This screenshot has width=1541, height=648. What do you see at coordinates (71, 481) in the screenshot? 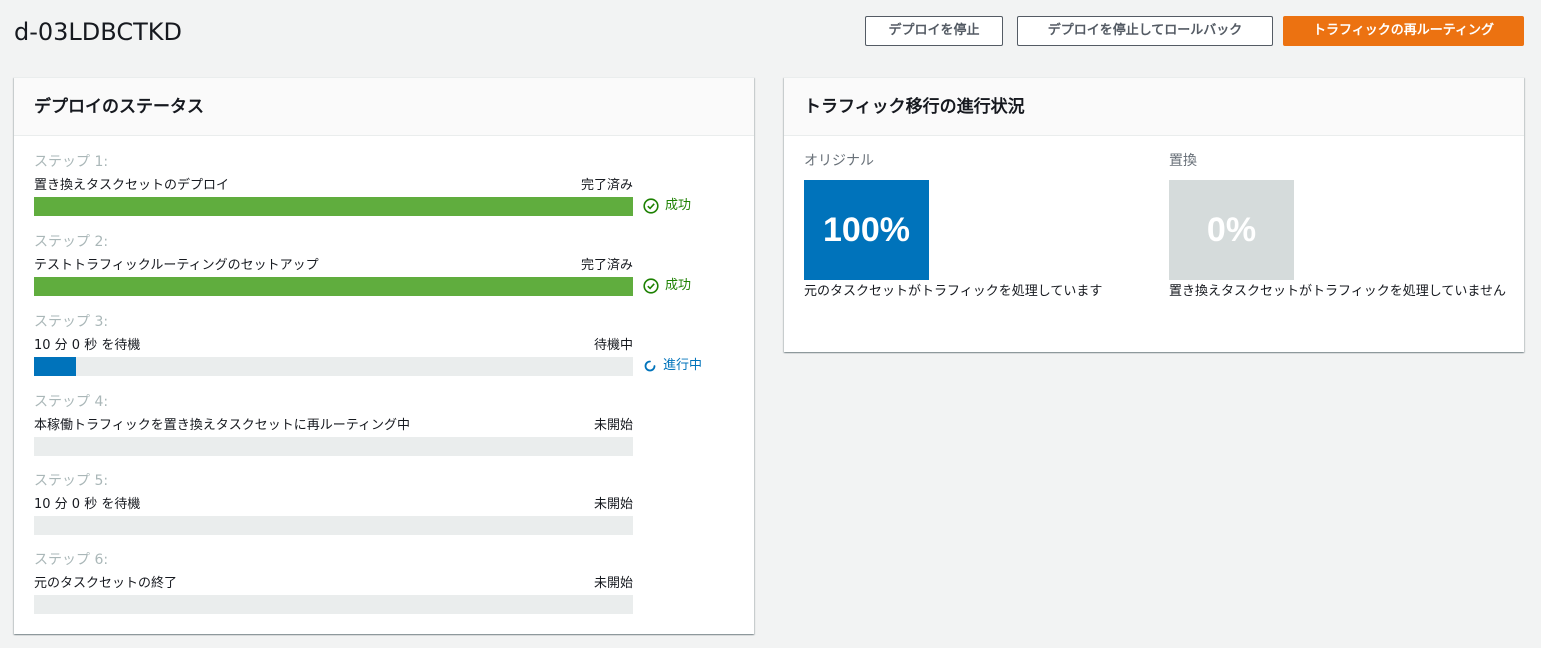
I see `step-number: ステップ 5:` at bounding box center [71, 481].